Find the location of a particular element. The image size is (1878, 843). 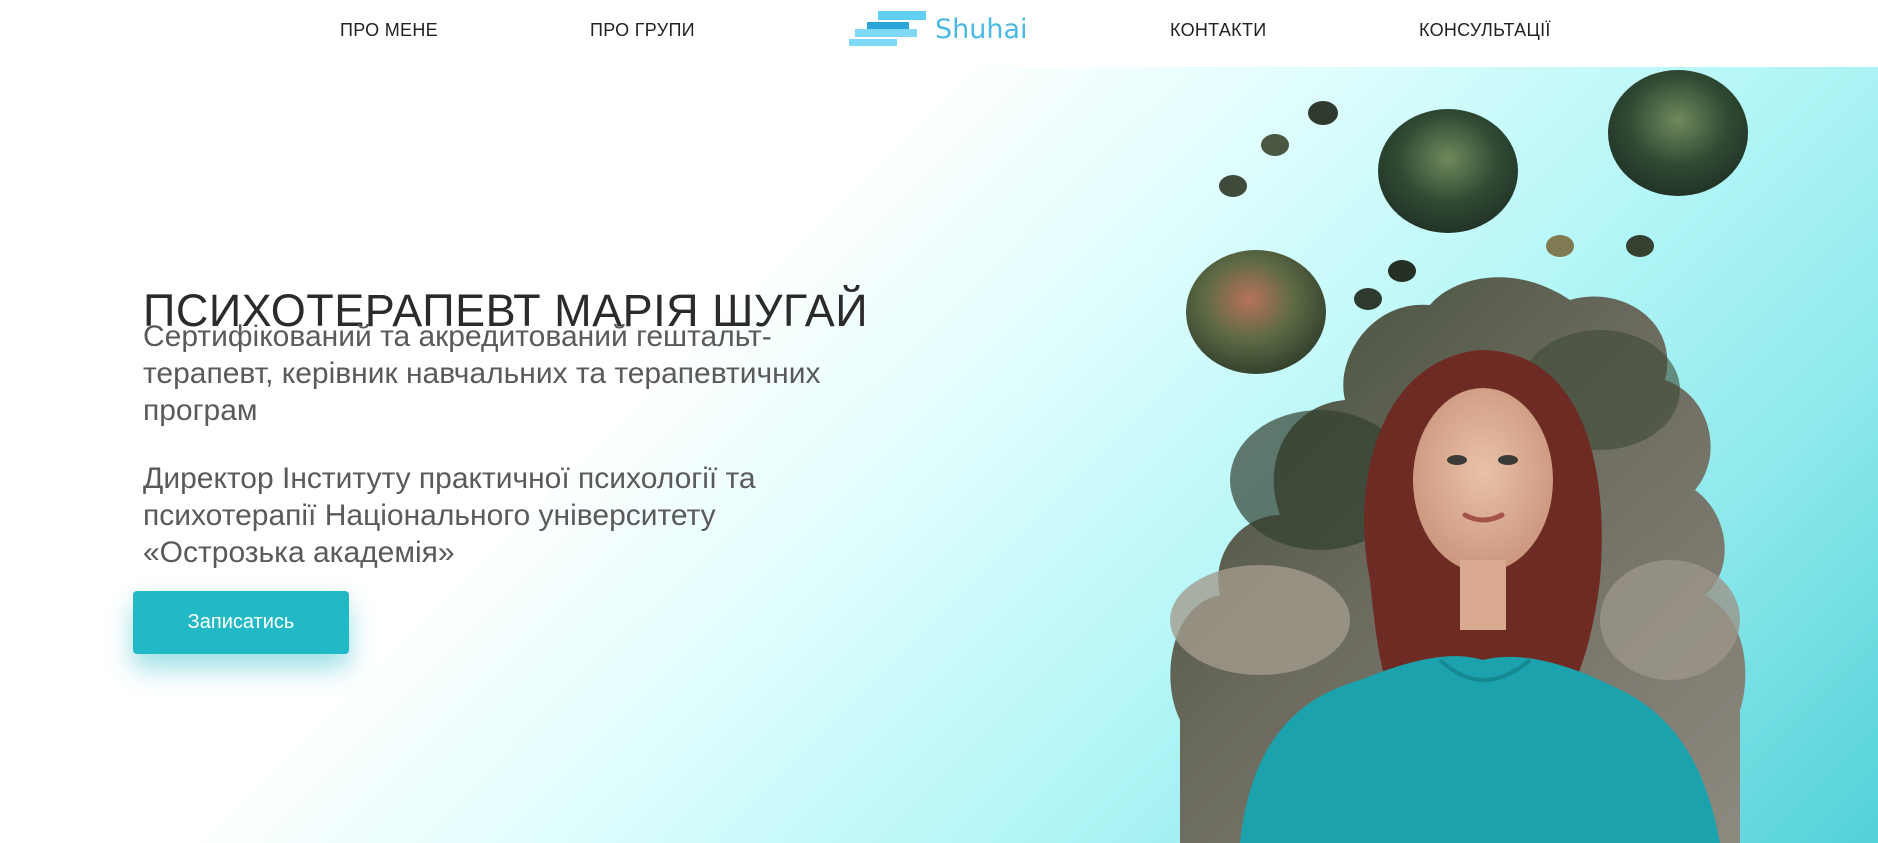

logo-text: Shuhai is located at coordinates (981, 29).